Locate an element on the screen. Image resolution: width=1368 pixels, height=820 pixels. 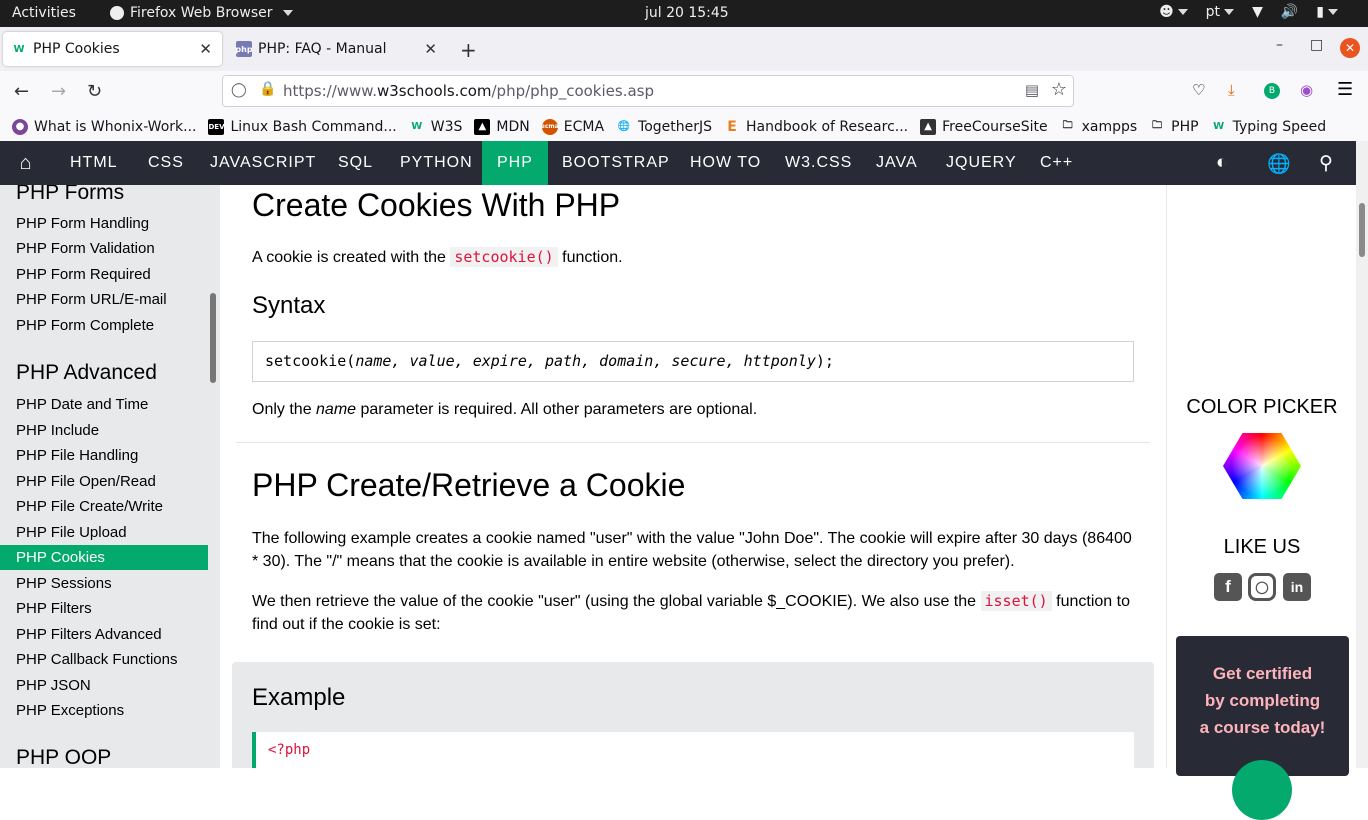
mdn-icon: ▲ is located at coordinates (482, 126).